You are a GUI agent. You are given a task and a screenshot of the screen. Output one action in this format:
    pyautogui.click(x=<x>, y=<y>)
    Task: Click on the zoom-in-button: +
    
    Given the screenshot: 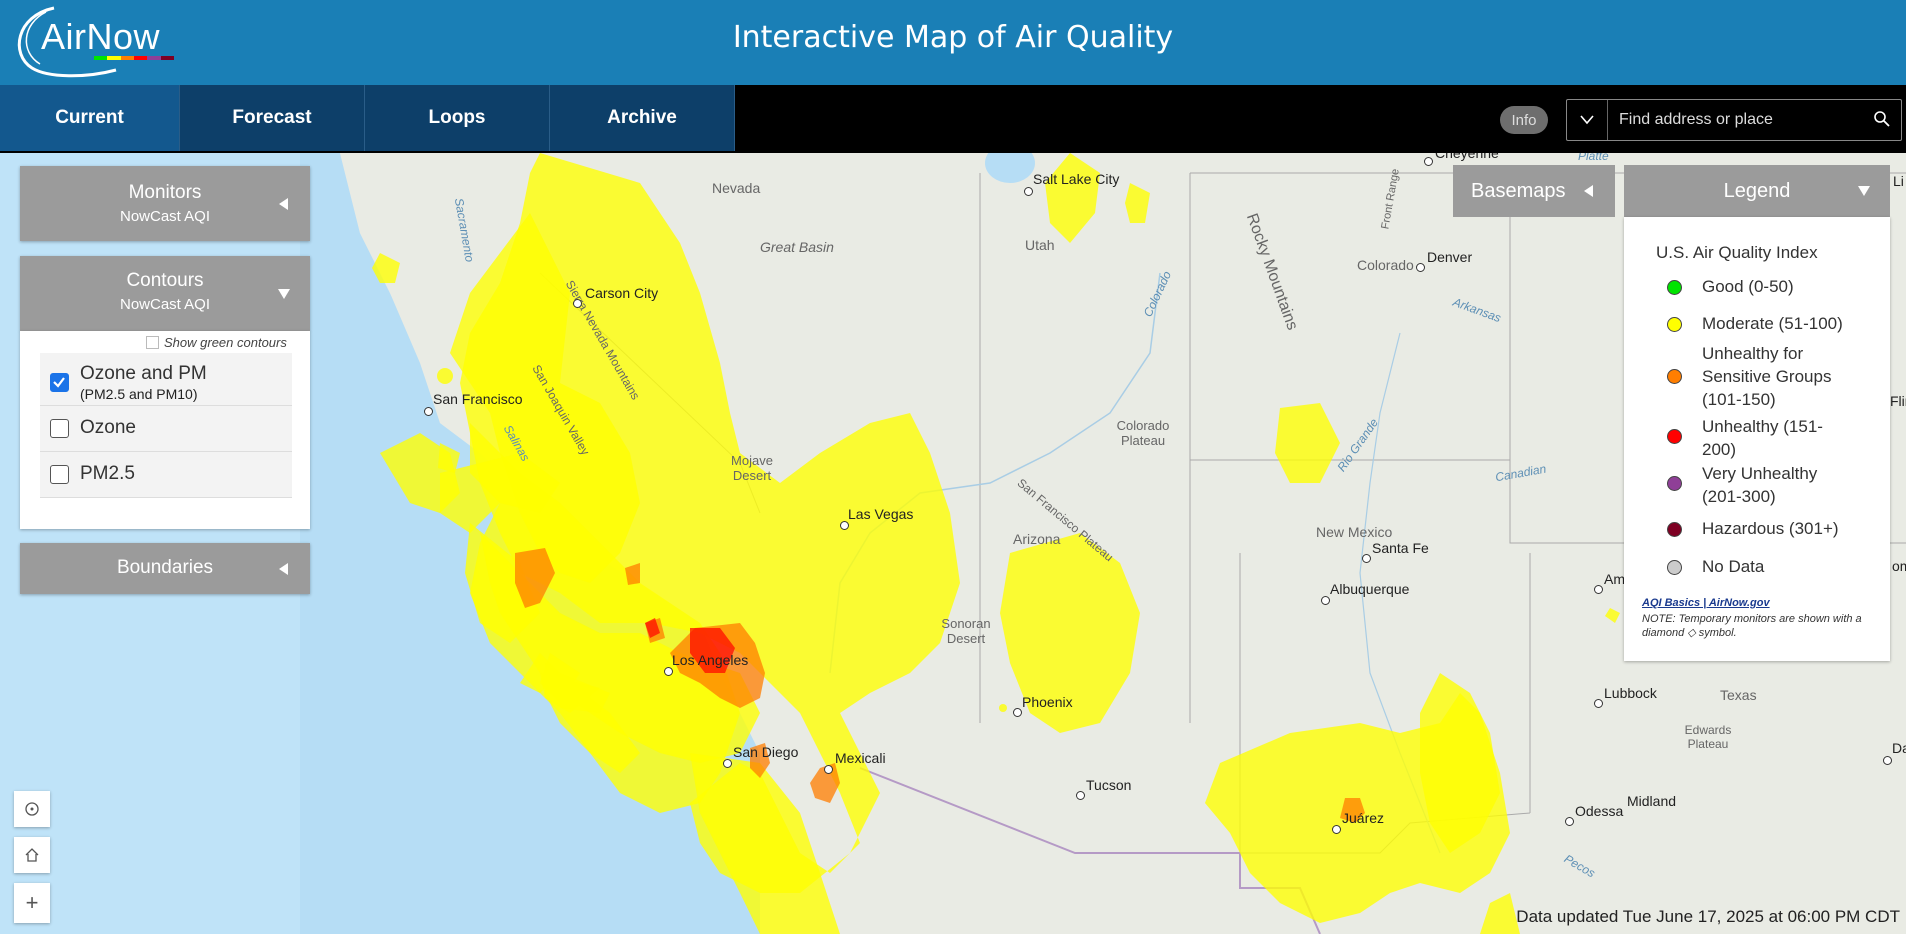 What is the action you would take?
    pyautogui.click(x=32, y=903)
    